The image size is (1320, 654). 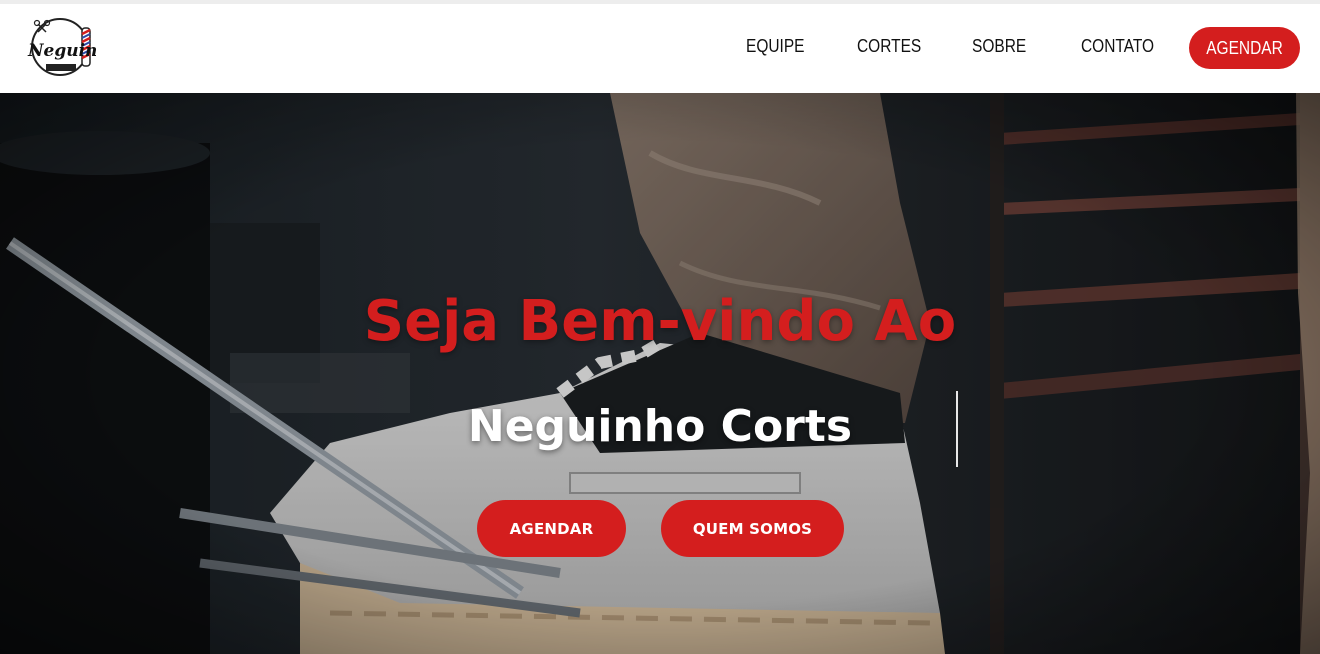 I want to click on nav-agendar-label: AGENDAR, so click(x=1244, y=47).